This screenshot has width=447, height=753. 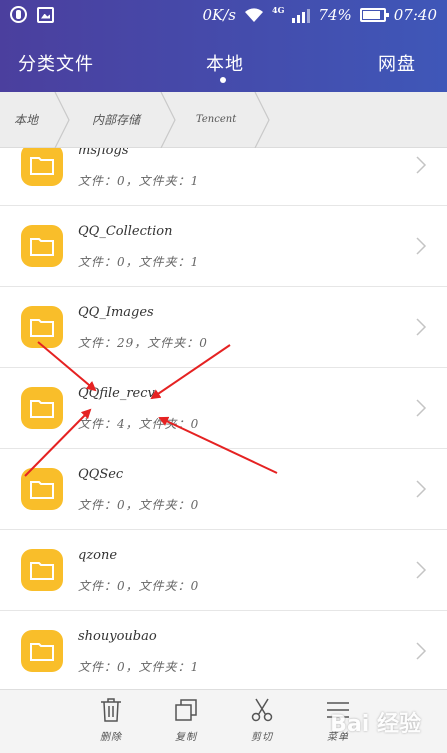 What do you see at coordinates (301, 15) in the screenshot?
I see `signal-icon` at bounding box center [301, 15].